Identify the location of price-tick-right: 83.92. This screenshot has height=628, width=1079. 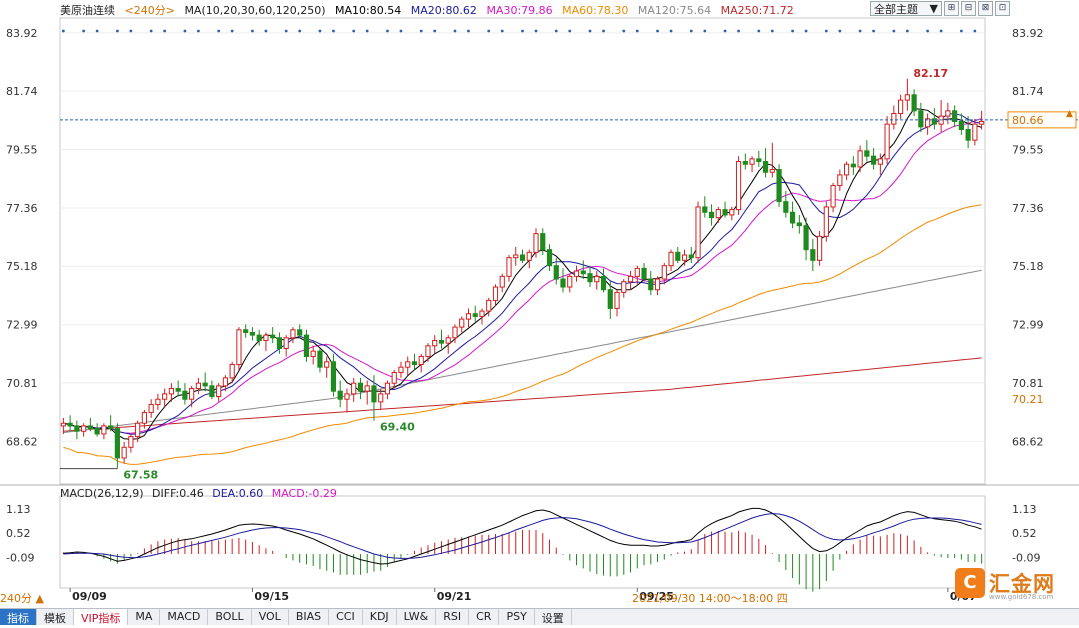
(1028, 33).